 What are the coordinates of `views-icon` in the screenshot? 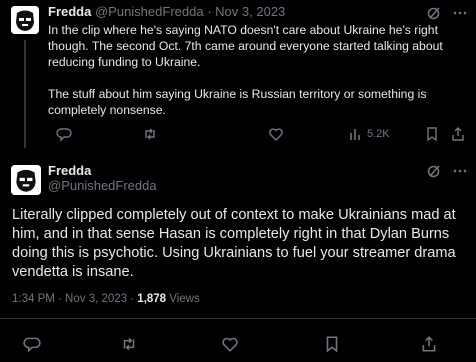 It's located at (355, 134).